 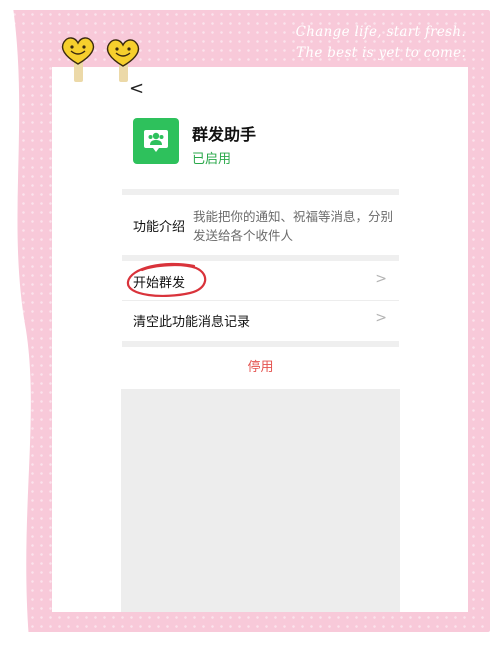 I want to click on tagline-line-1: Change life, start fresh., so click(x=380, y=32).